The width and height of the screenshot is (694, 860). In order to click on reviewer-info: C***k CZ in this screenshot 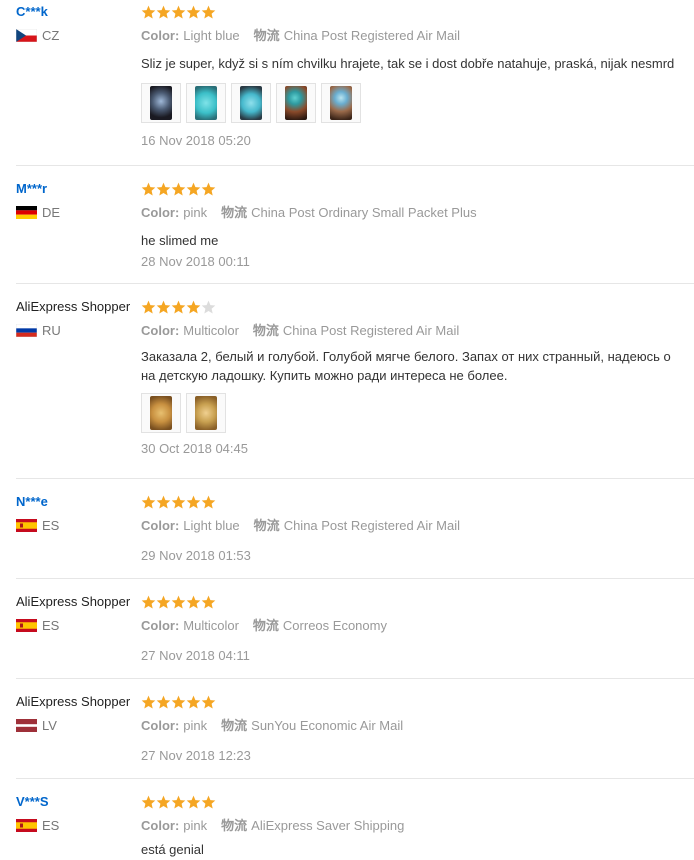, I will do `click(78, 23)`.